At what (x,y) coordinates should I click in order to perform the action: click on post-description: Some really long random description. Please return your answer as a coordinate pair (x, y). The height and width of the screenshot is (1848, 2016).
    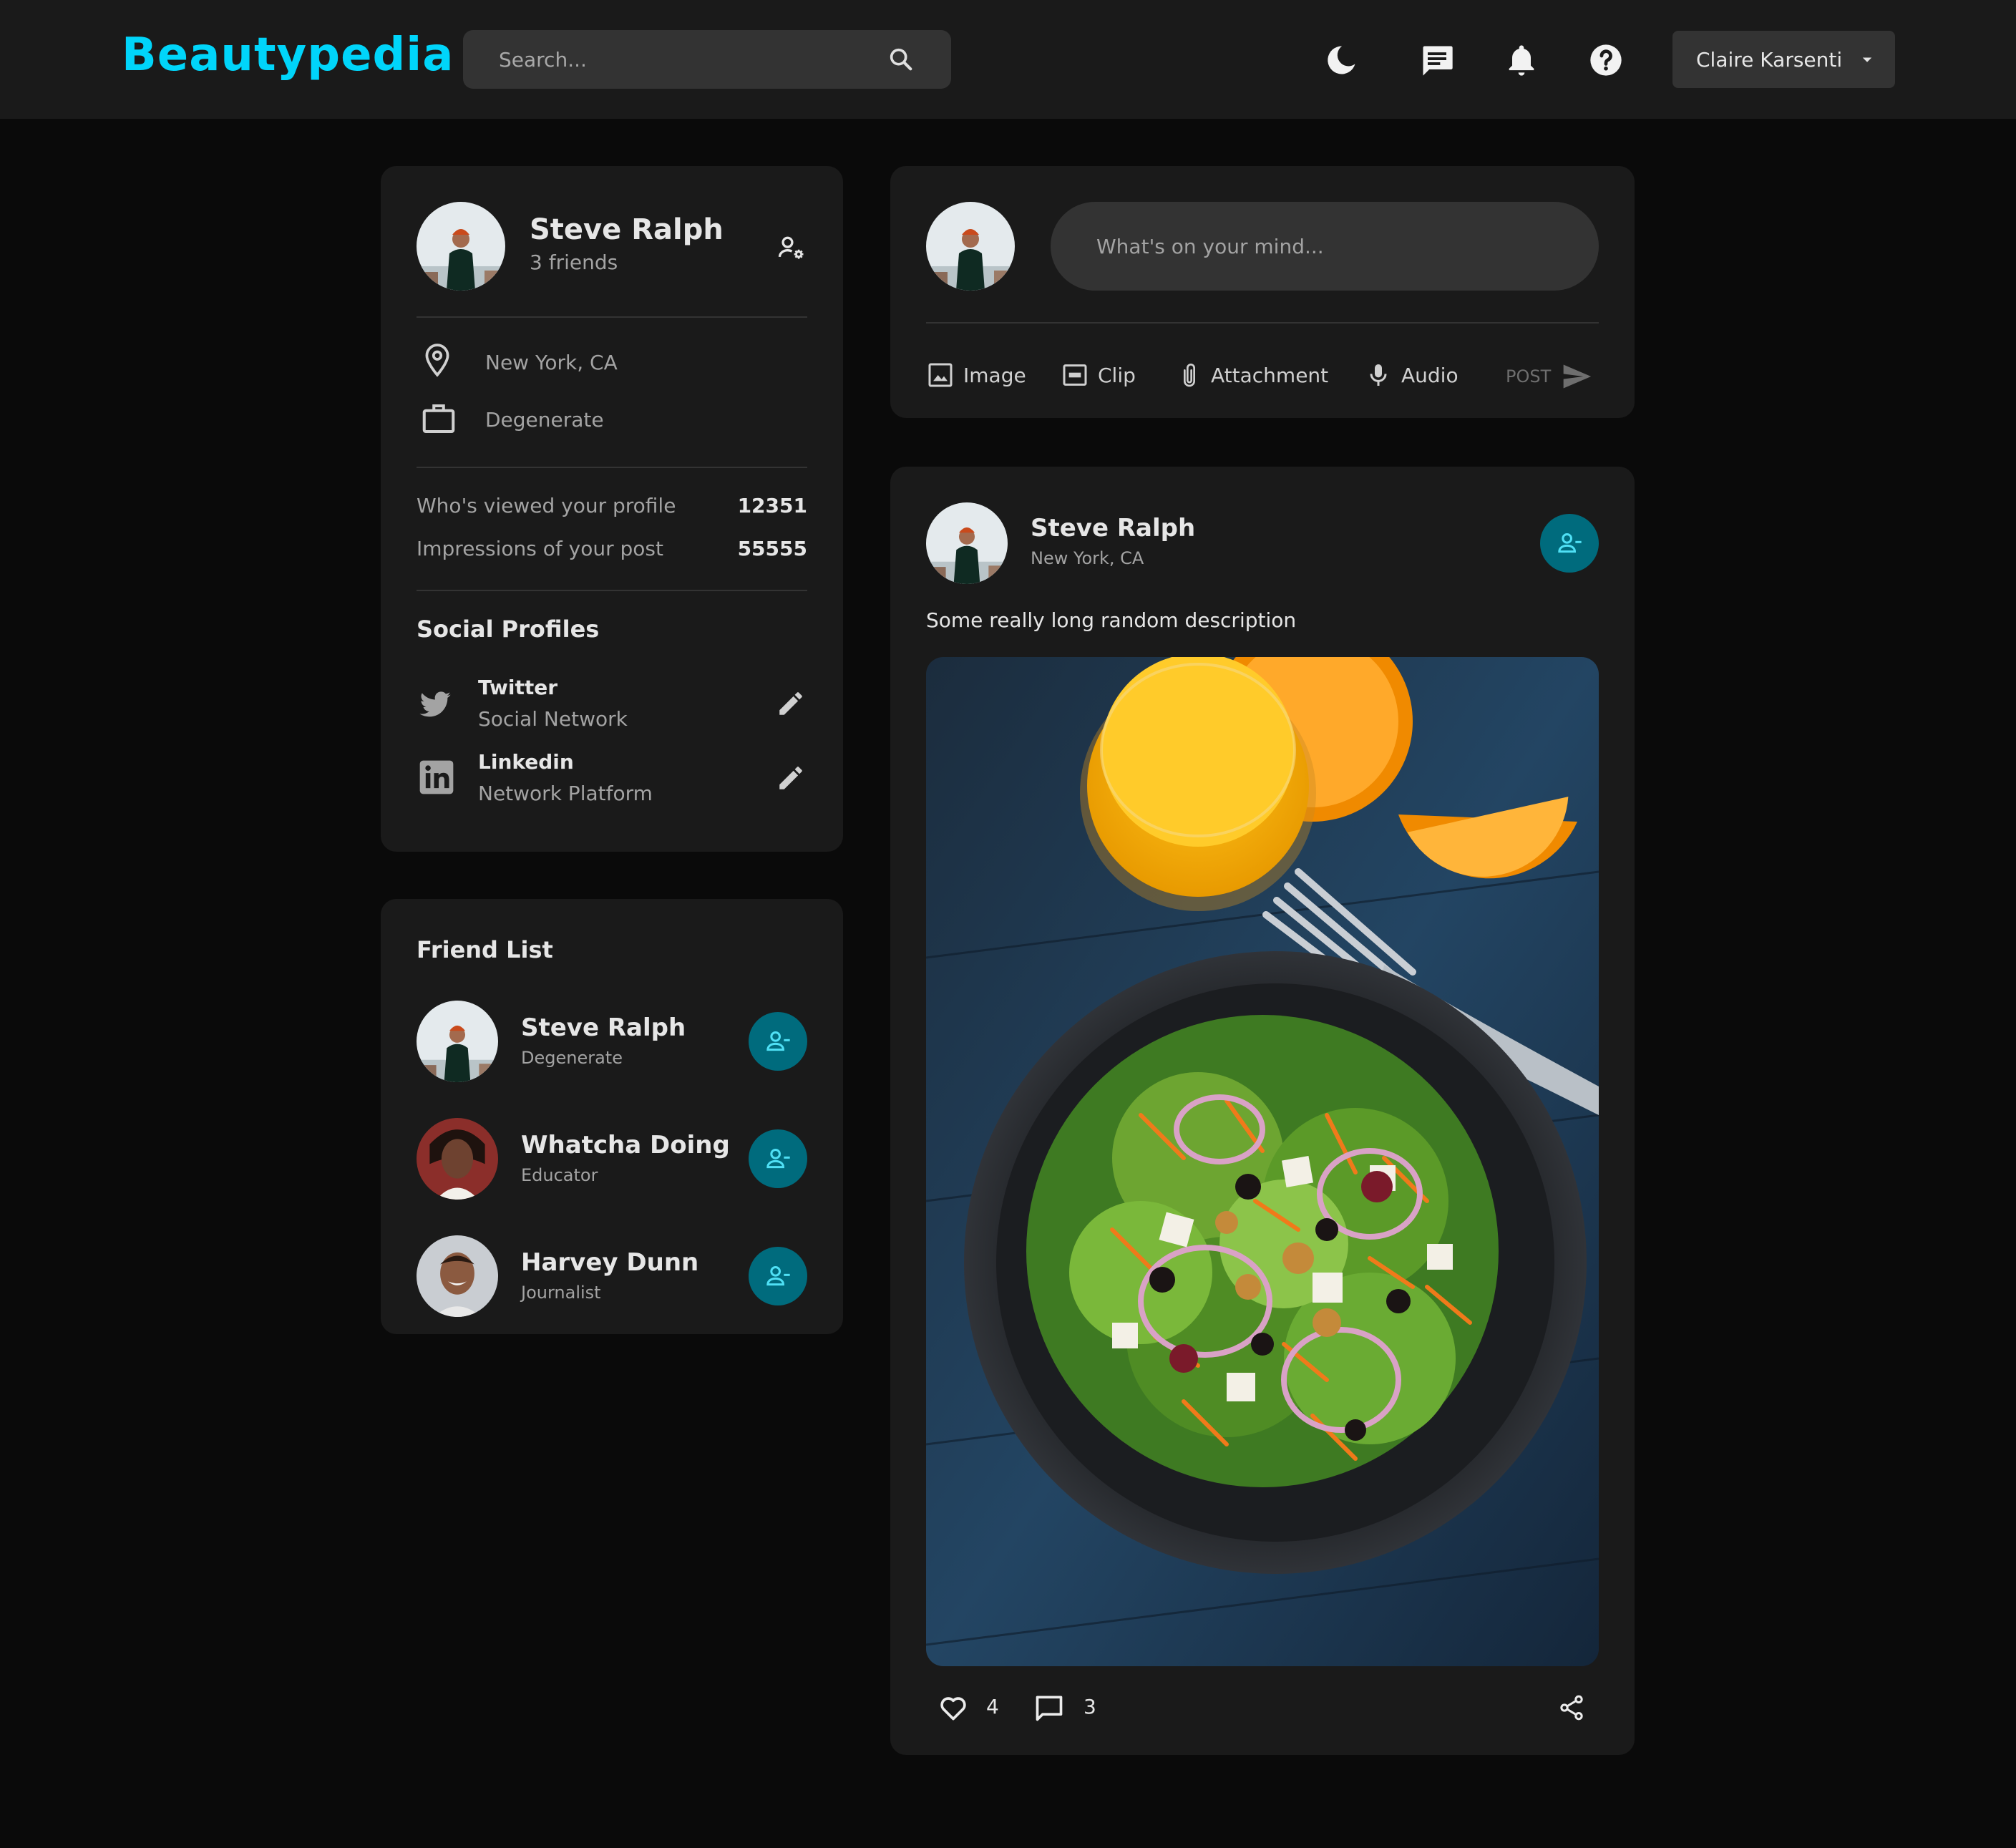
    Looking at the image, I should click on (1111, 620).